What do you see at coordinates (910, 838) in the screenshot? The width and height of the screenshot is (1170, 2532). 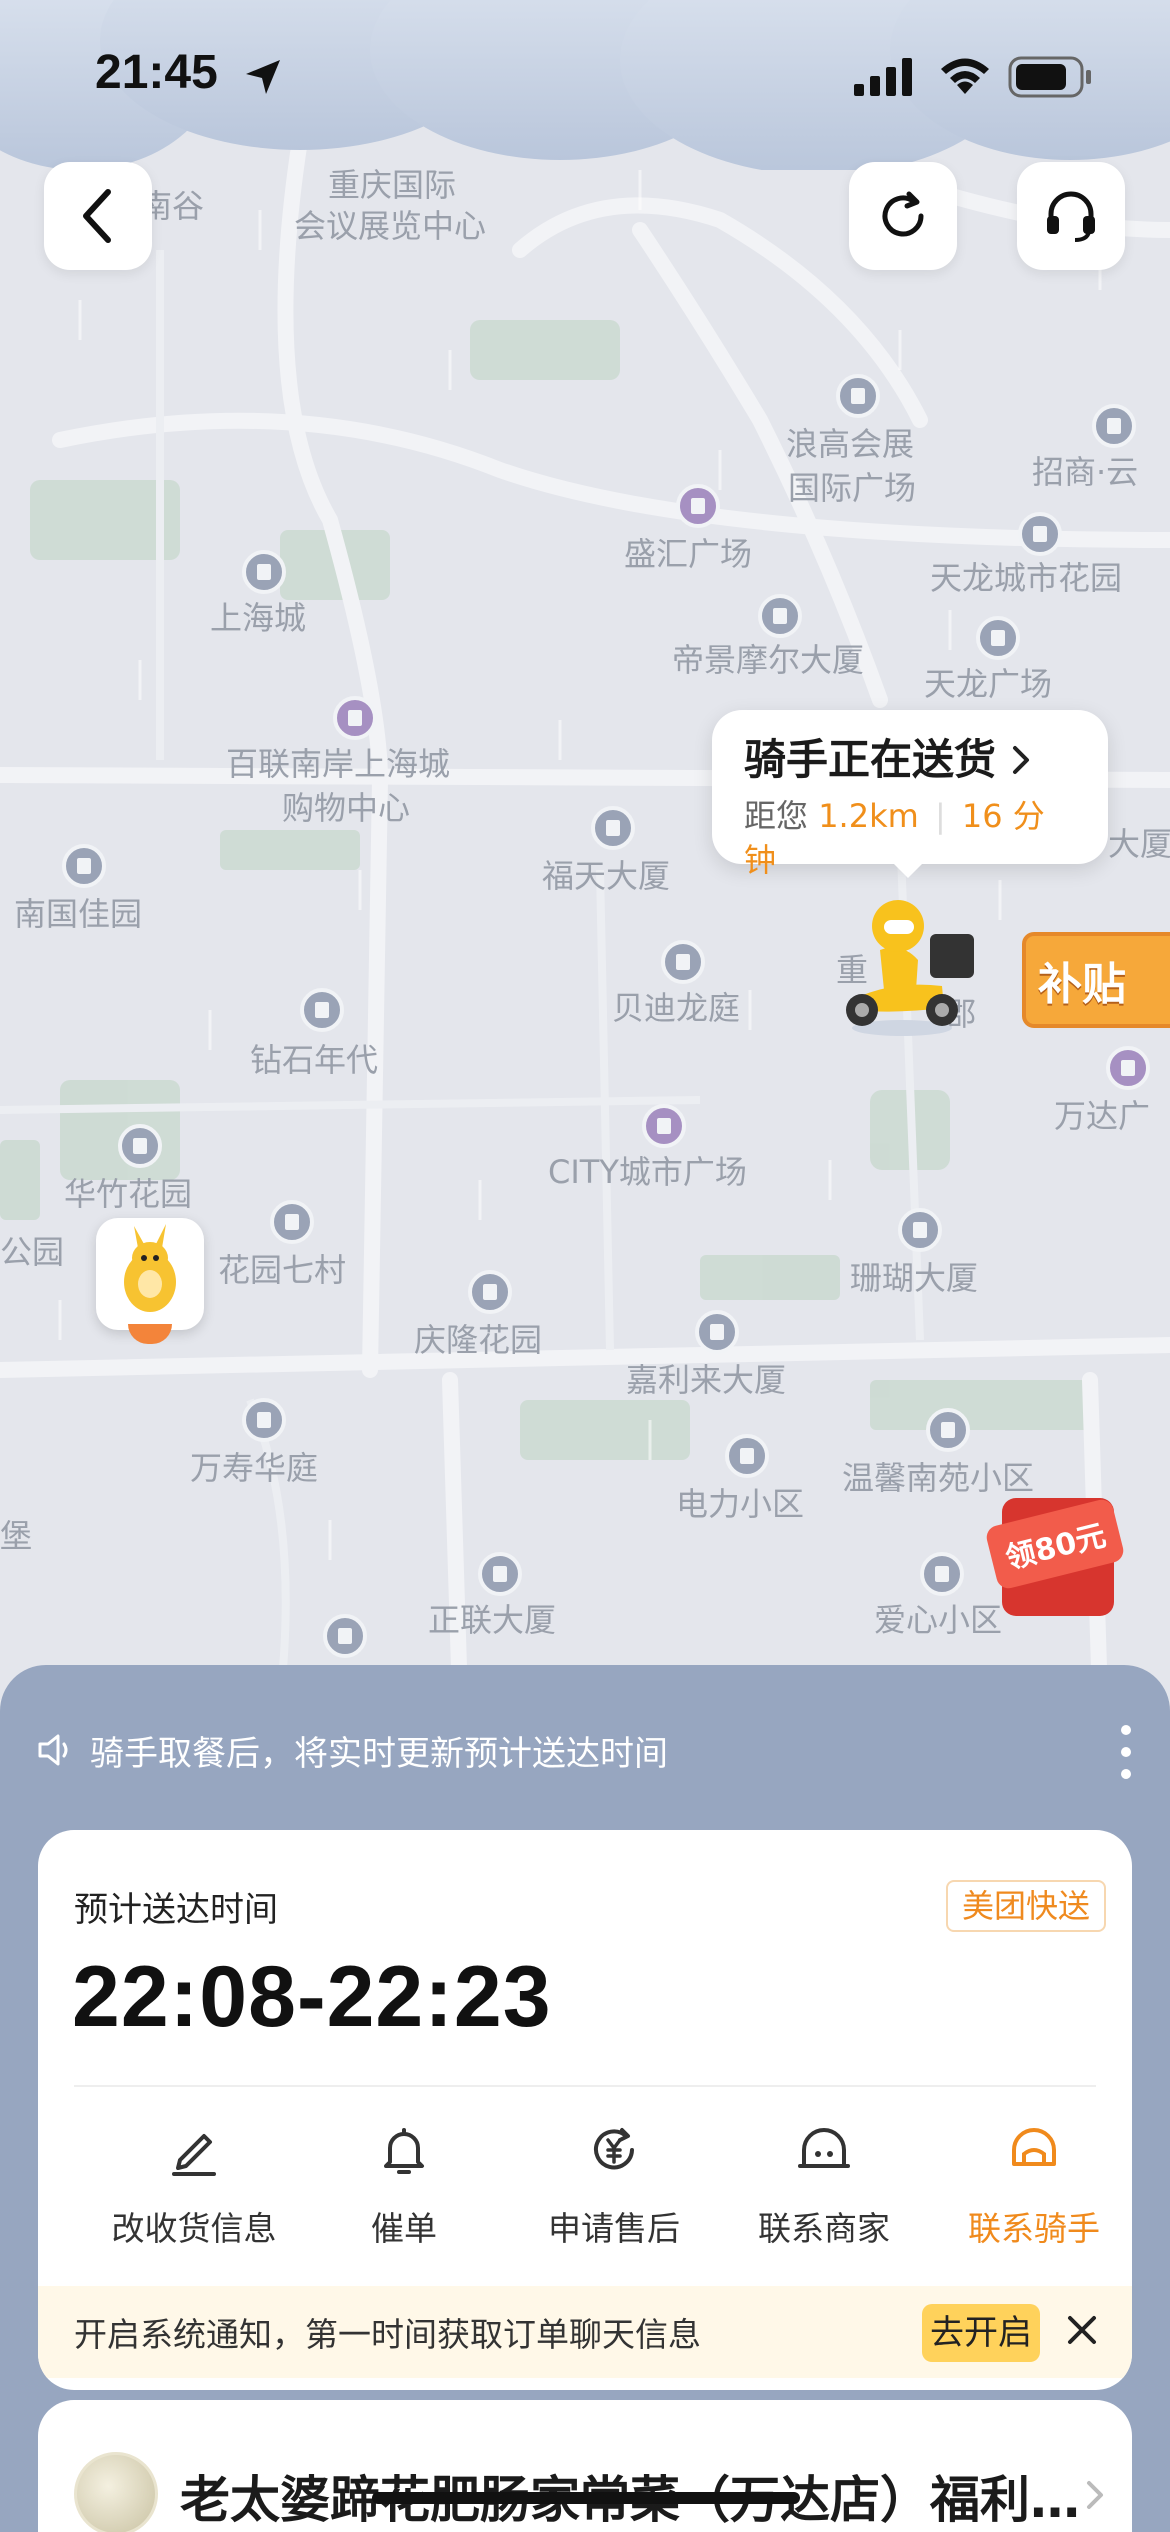 I see `rider-distance-row: 距您 1.2km | 16 分钟` at bounding box center [910, 838].